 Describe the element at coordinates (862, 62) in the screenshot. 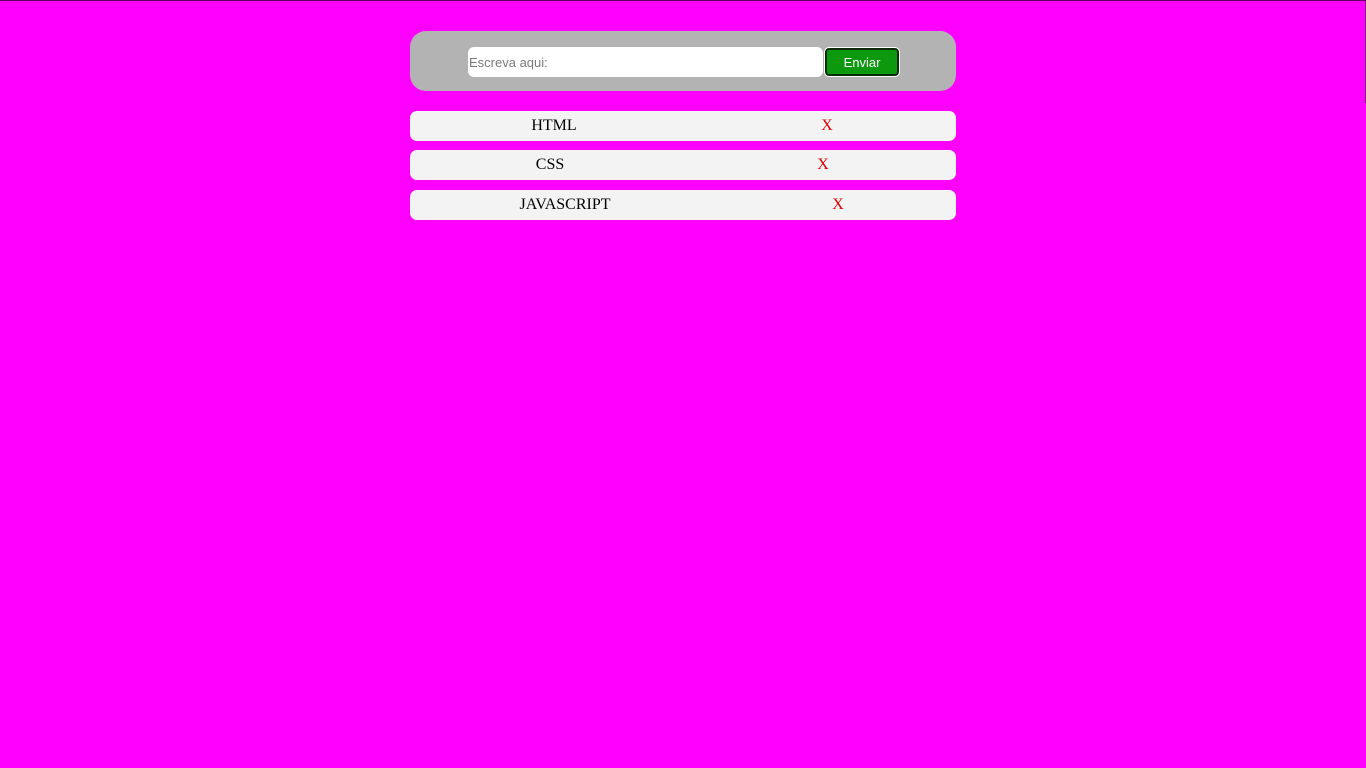

I see `send-button: Enviar` at that location.